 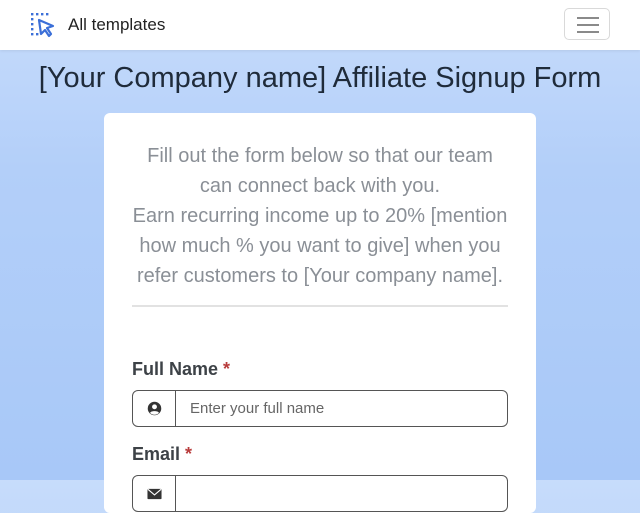 I want to click on user-circle-icon, so click(x=154, y=408).